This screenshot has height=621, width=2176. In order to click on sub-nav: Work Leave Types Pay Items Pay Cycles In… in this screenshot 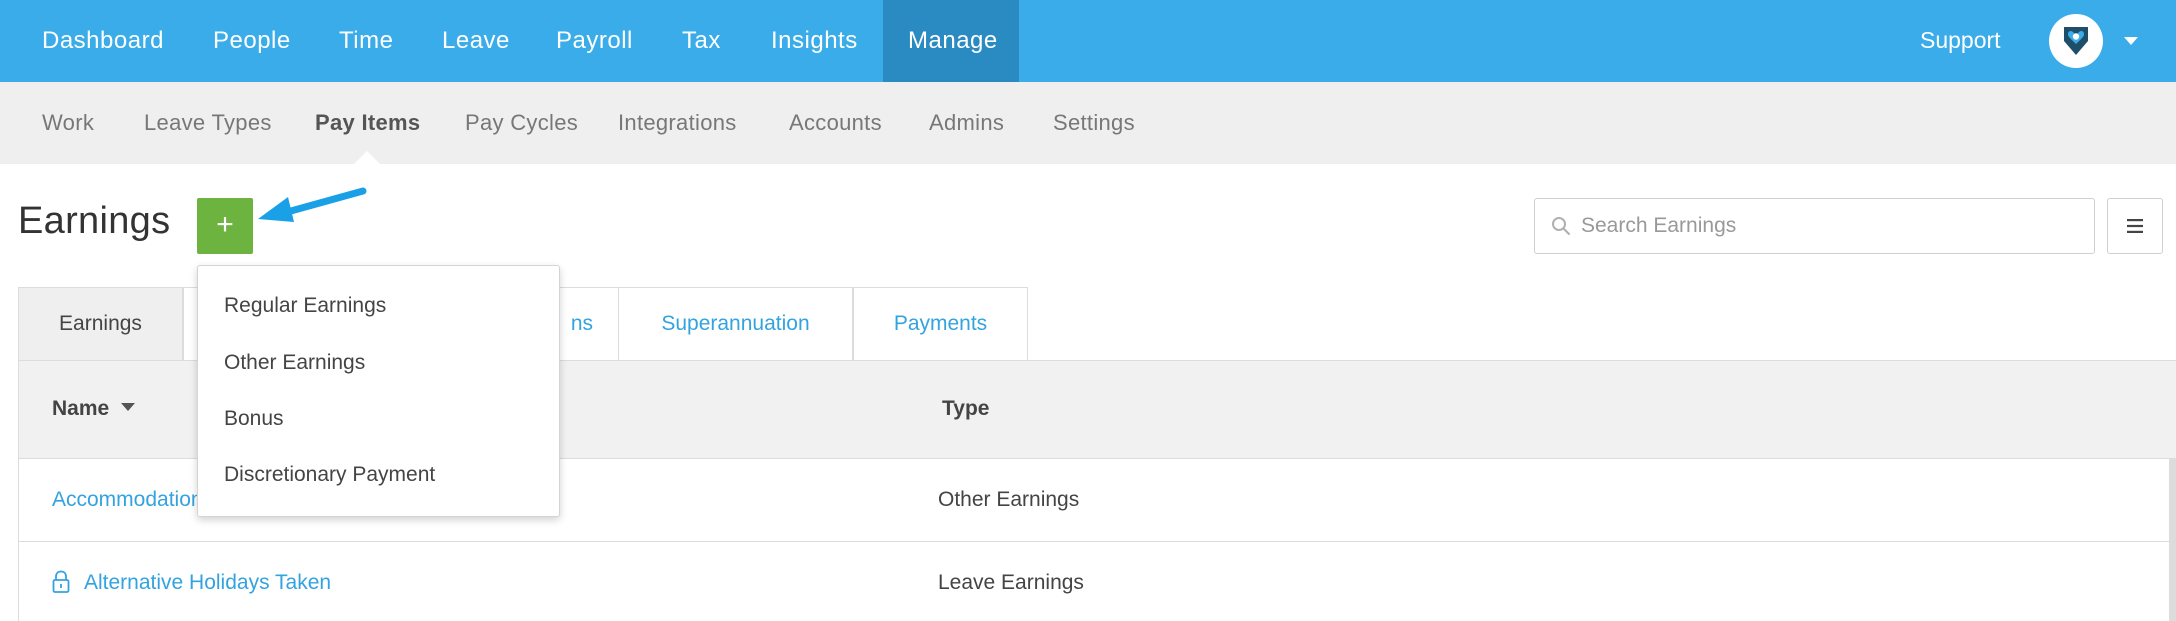, I will do `click(1088, 123)`.